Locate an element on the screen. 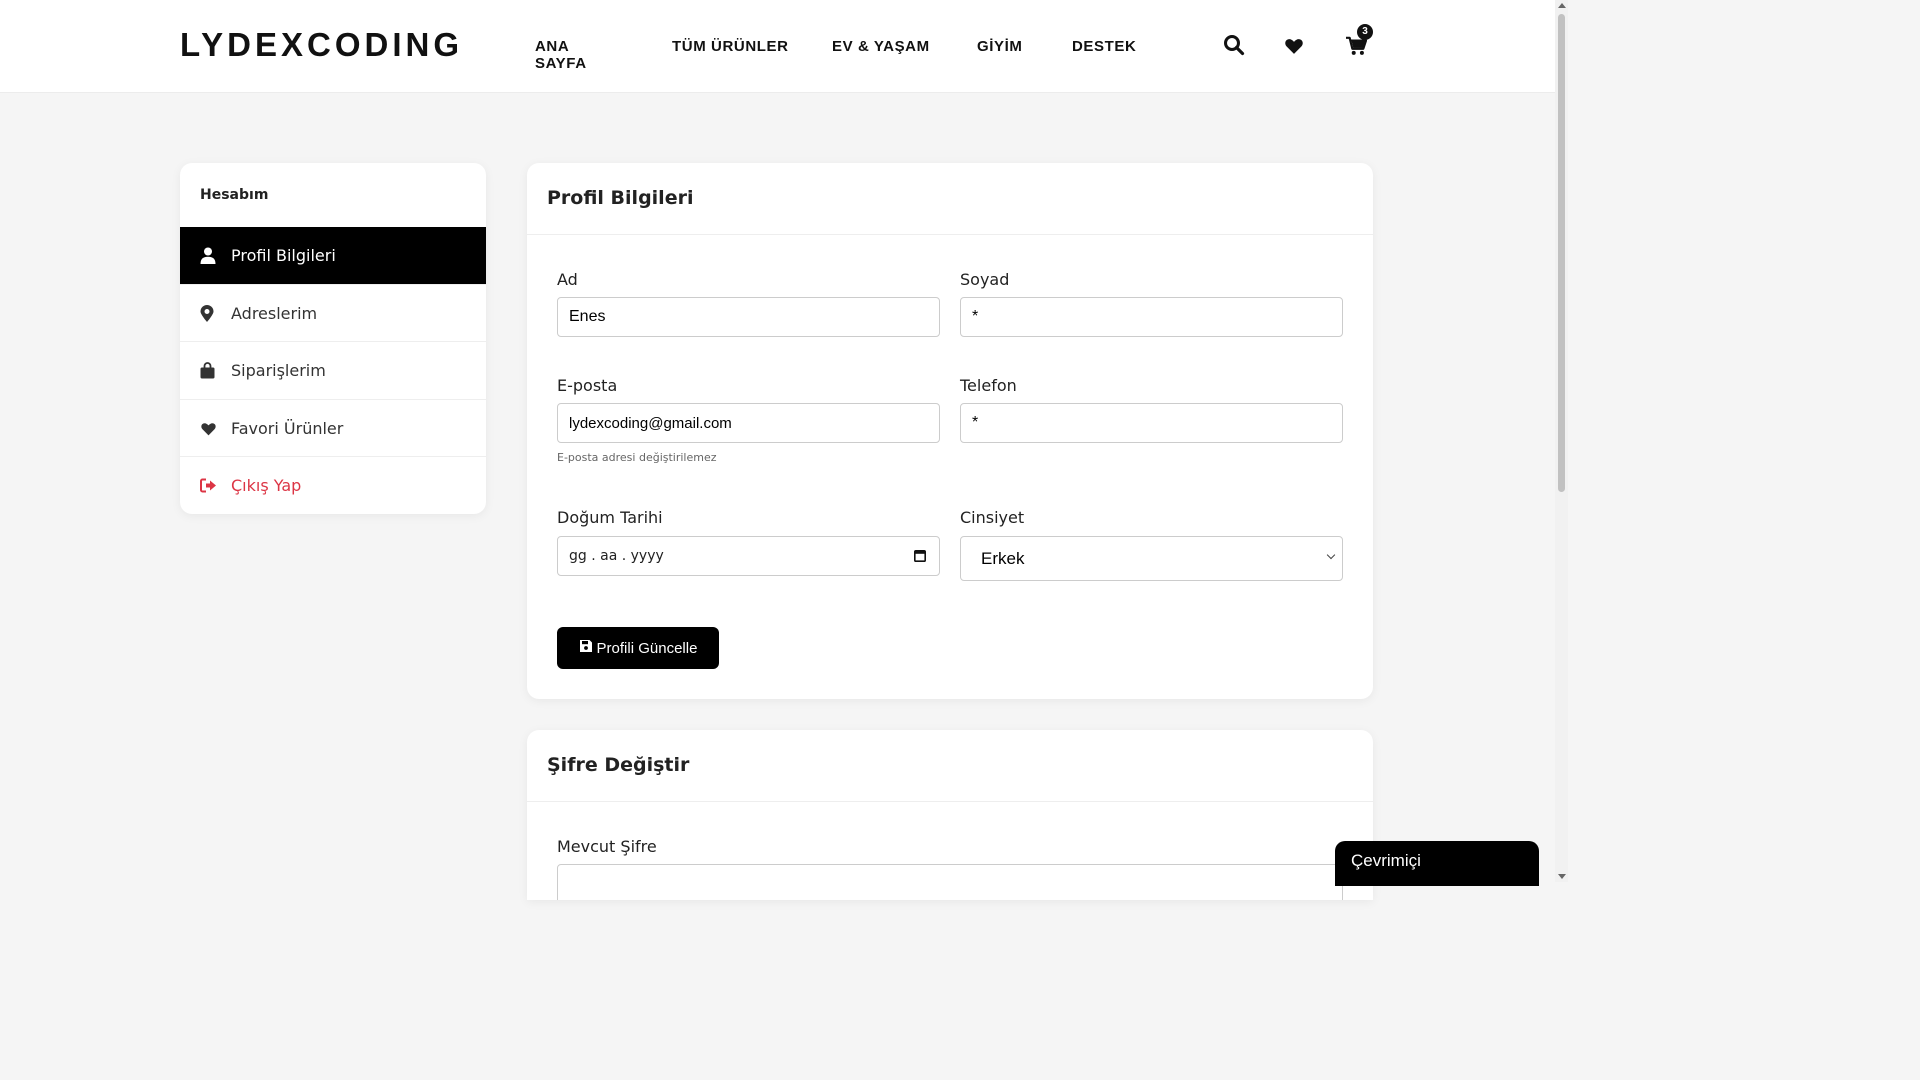 The width and height of the screenshot is (1920, 1080). first-name-label: Ad is located at coordinates (567, 279).